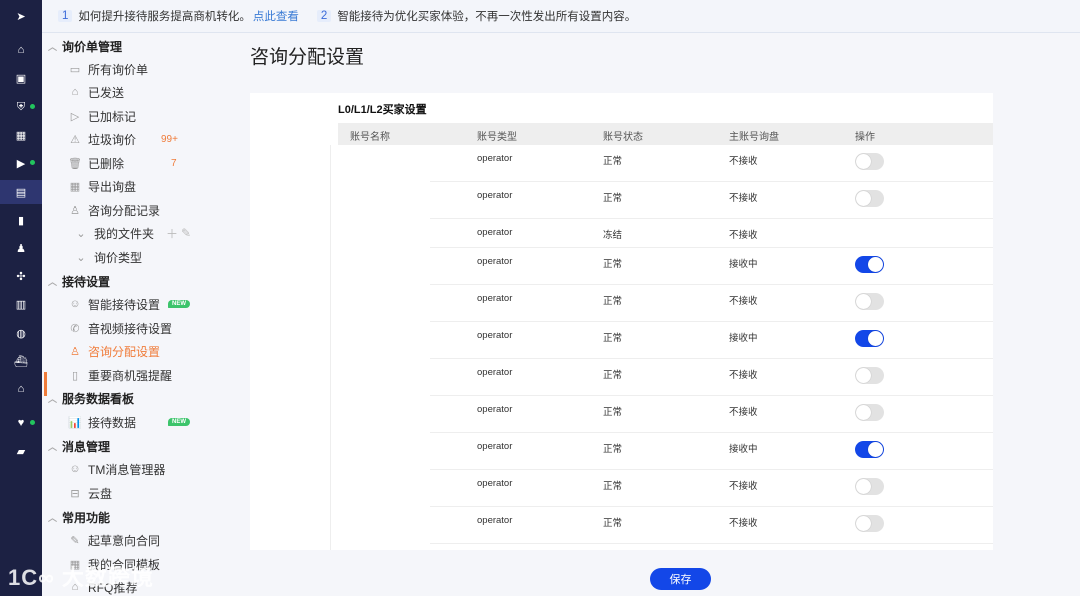 This screenshot has height=596, width=1080. I want to click on menu-item-cloud: ⊟ 云盘, so click(90, 493).